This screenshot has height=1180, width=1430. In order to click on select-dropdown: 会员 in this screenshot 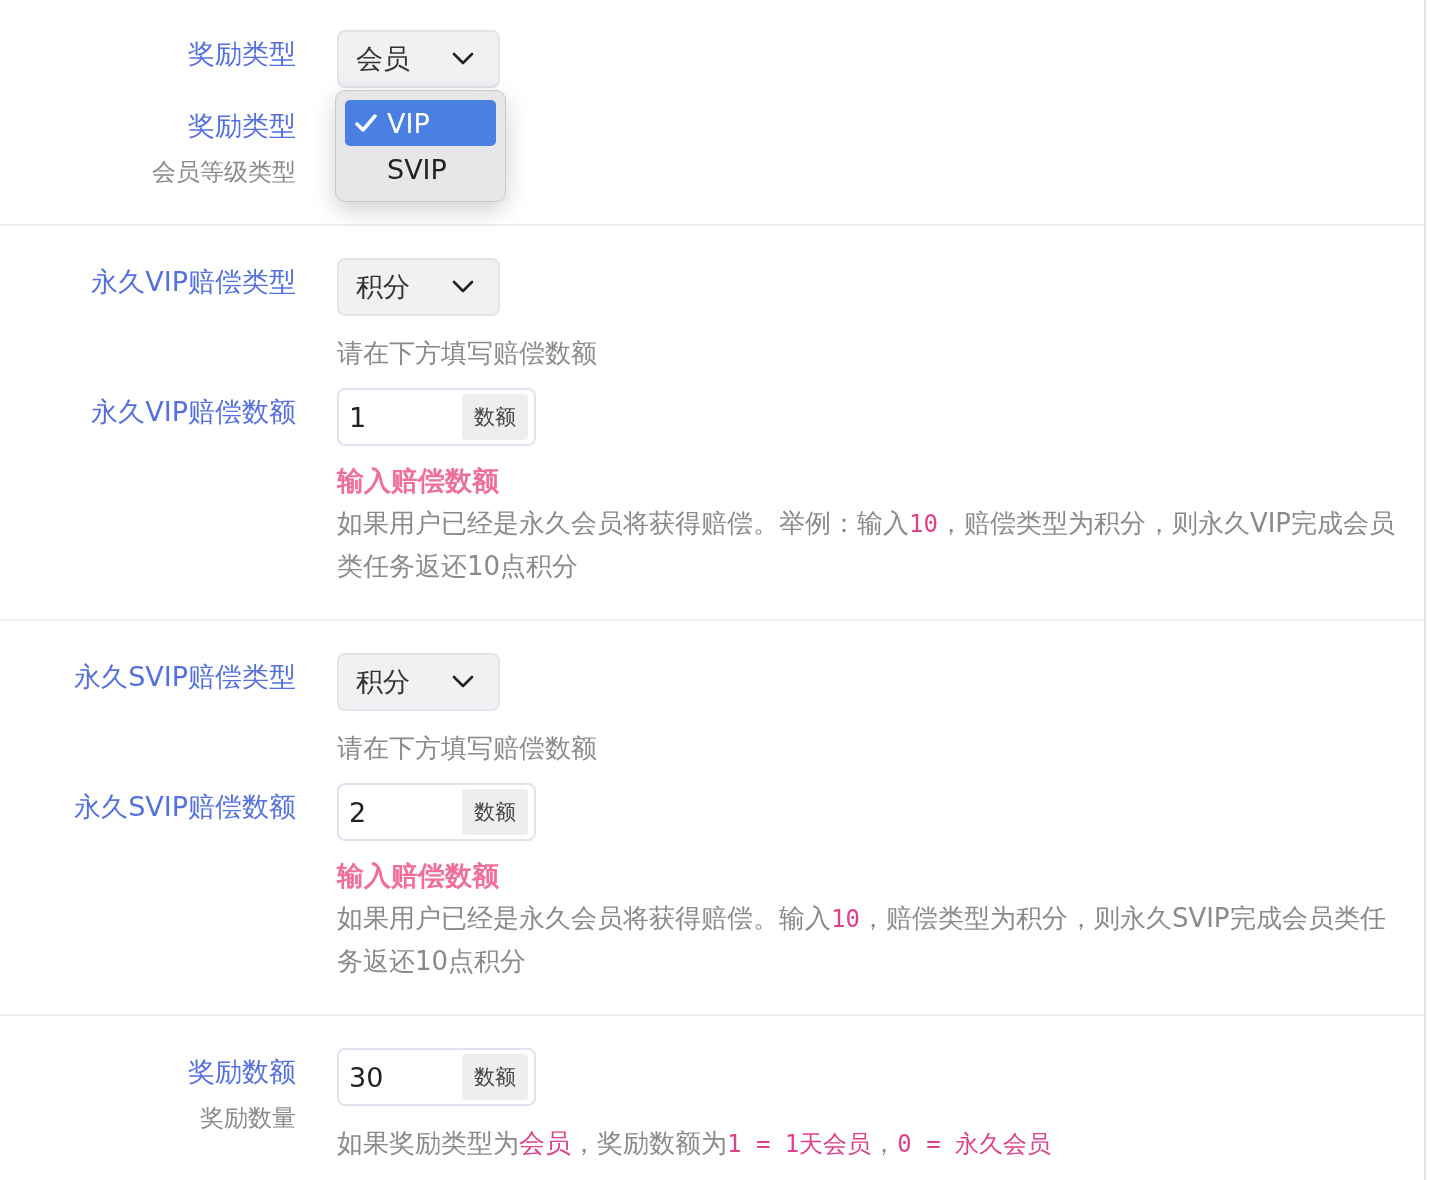, I will do `click(418, 59)`.